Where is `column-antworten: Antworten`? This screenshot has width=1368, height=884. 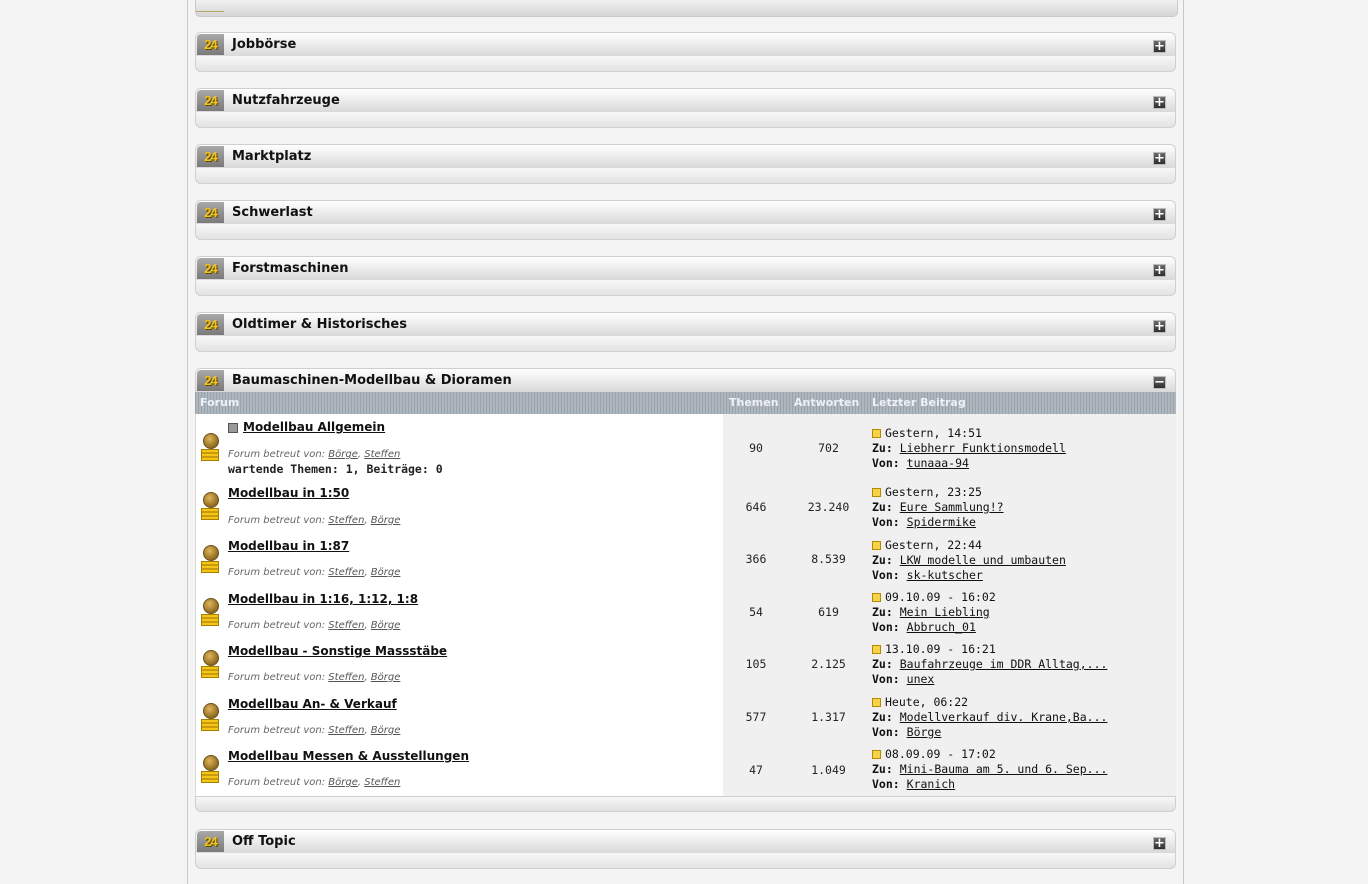
column-antworten: Antworten is located at coordinates (827, 402).